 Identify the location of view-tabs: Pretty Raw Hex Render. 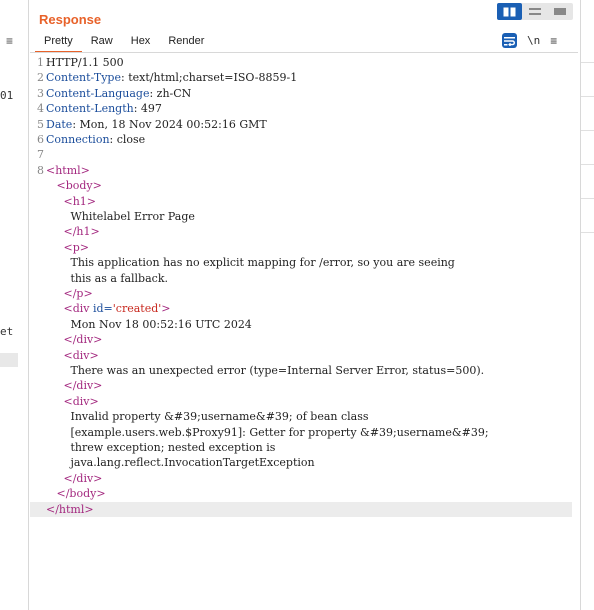
(124, 43).